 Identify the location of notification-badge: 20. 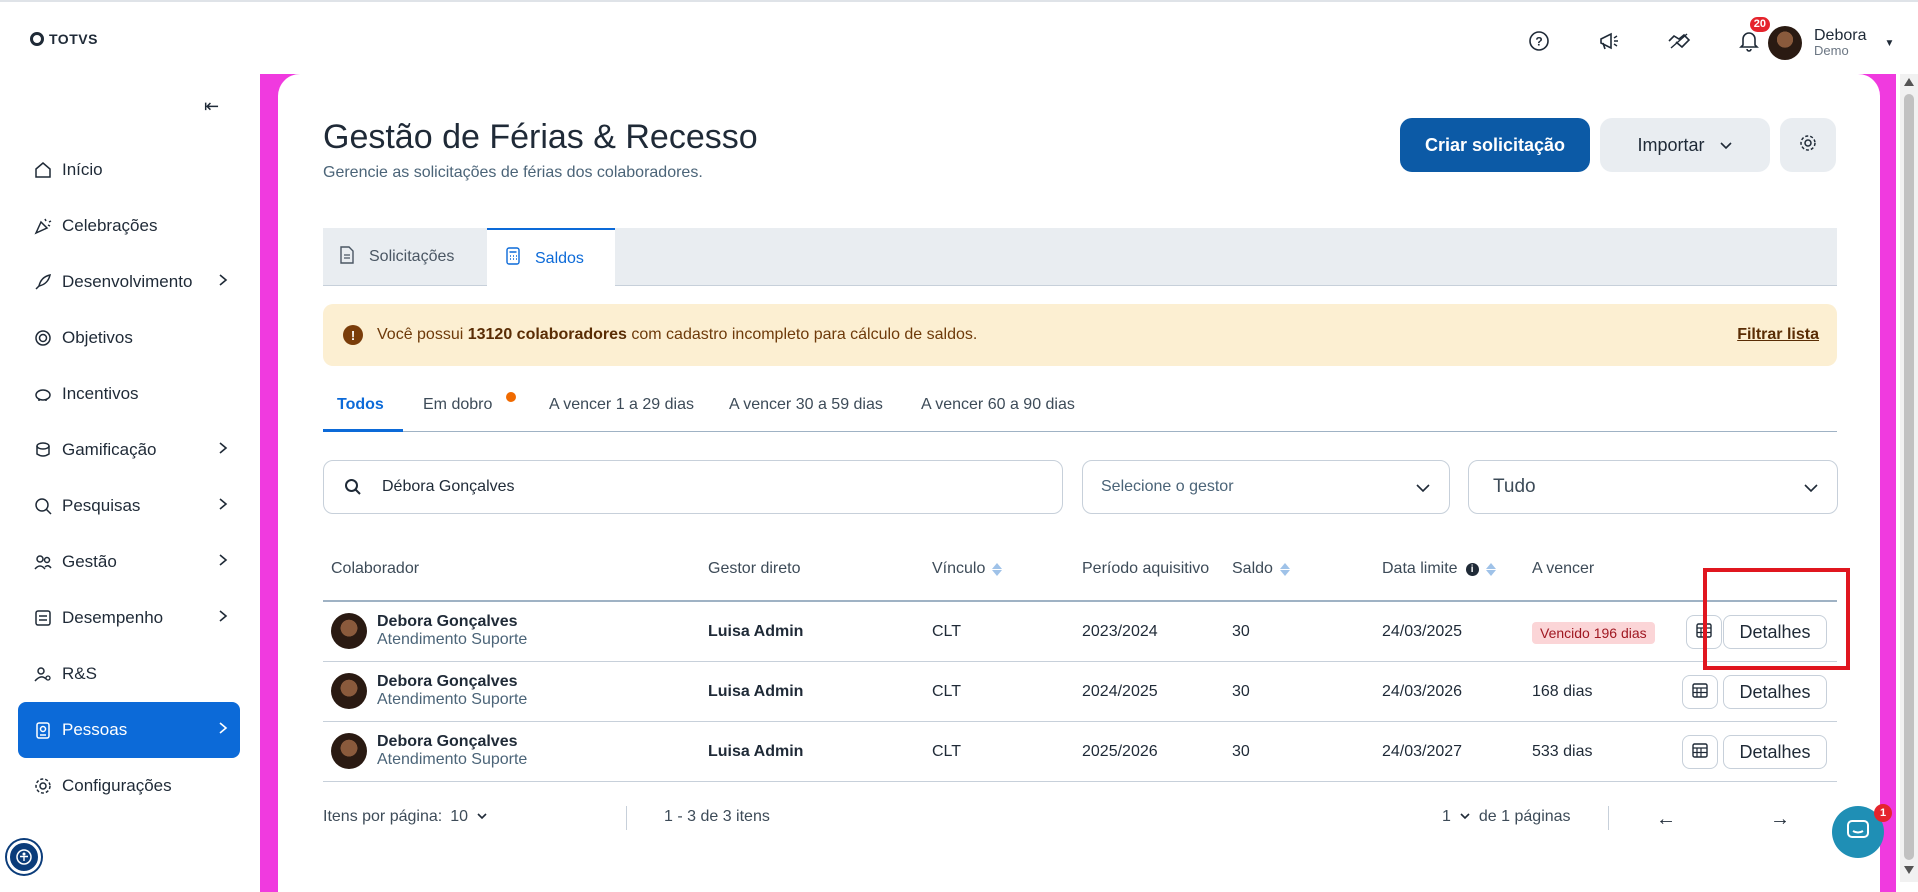
(1759, 24).